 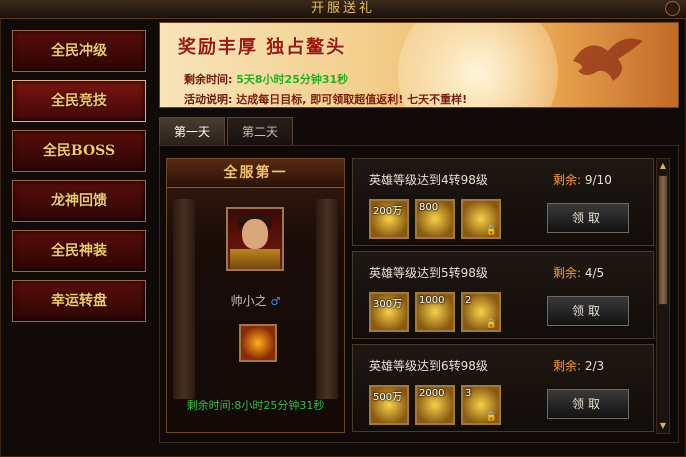 I want to click on reward-item-ingot: 800, so click(x=435, y=219).